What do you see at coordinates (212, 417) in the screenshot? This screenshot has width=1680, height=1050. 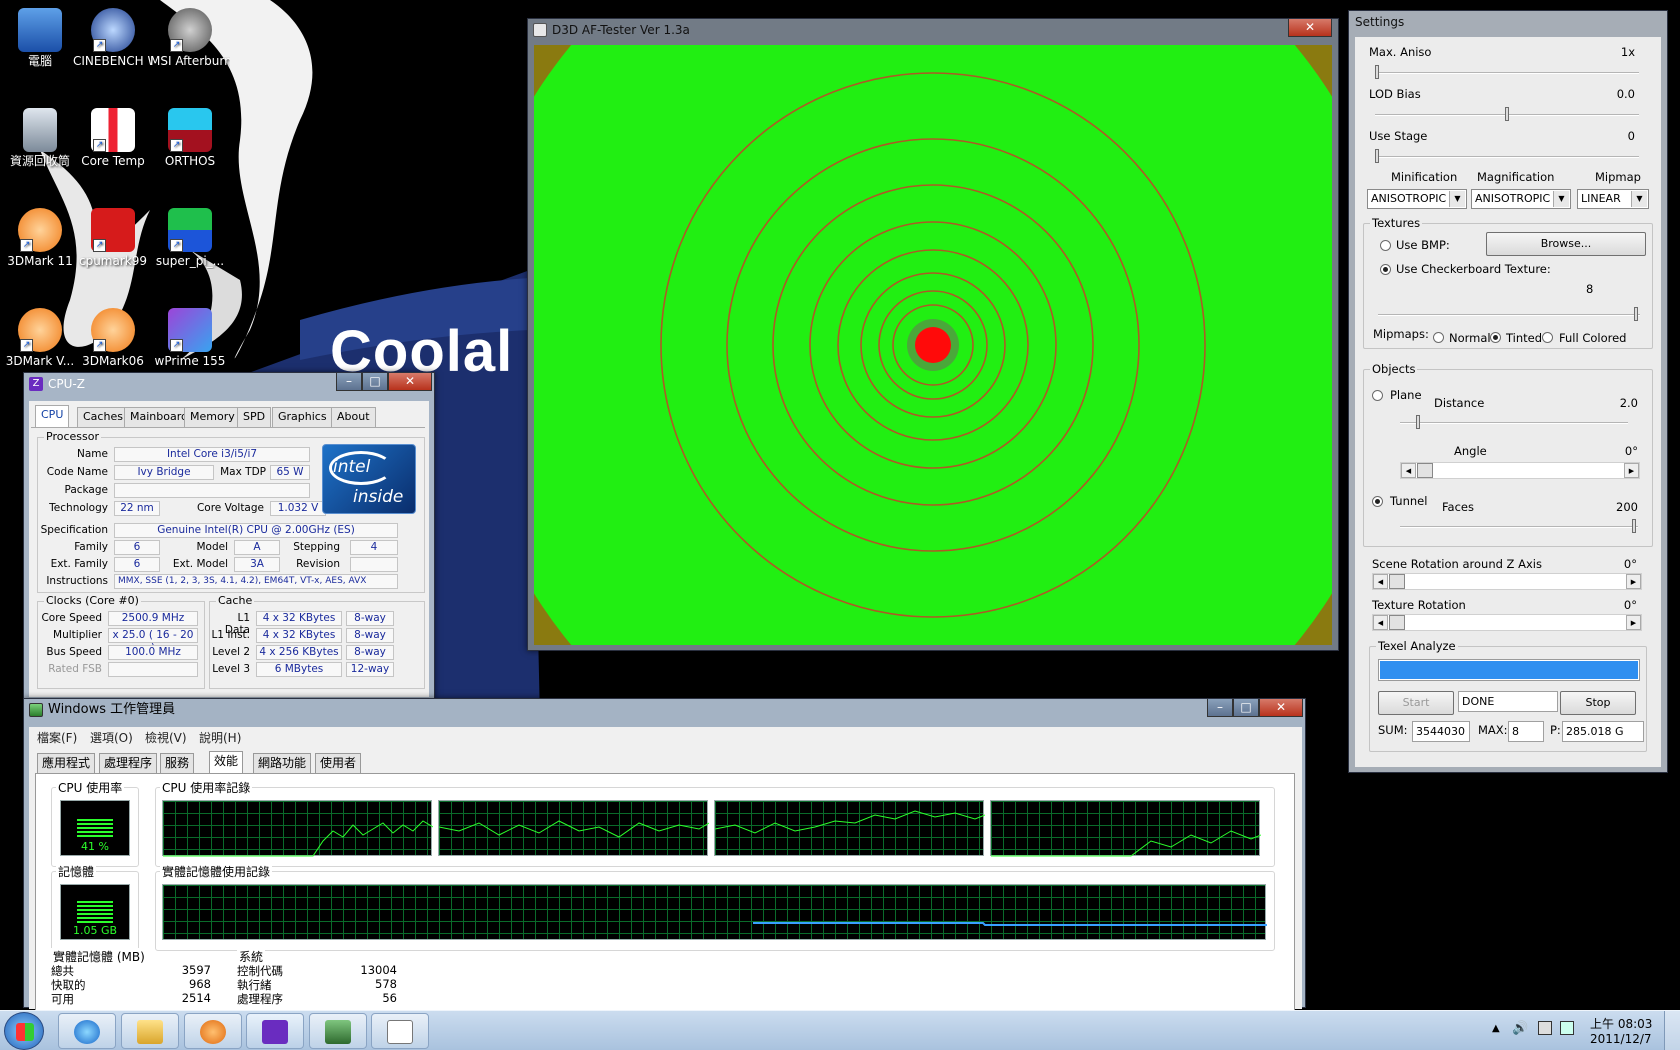 I see `tab-memory: Memory` at bounding box center [212, 417].